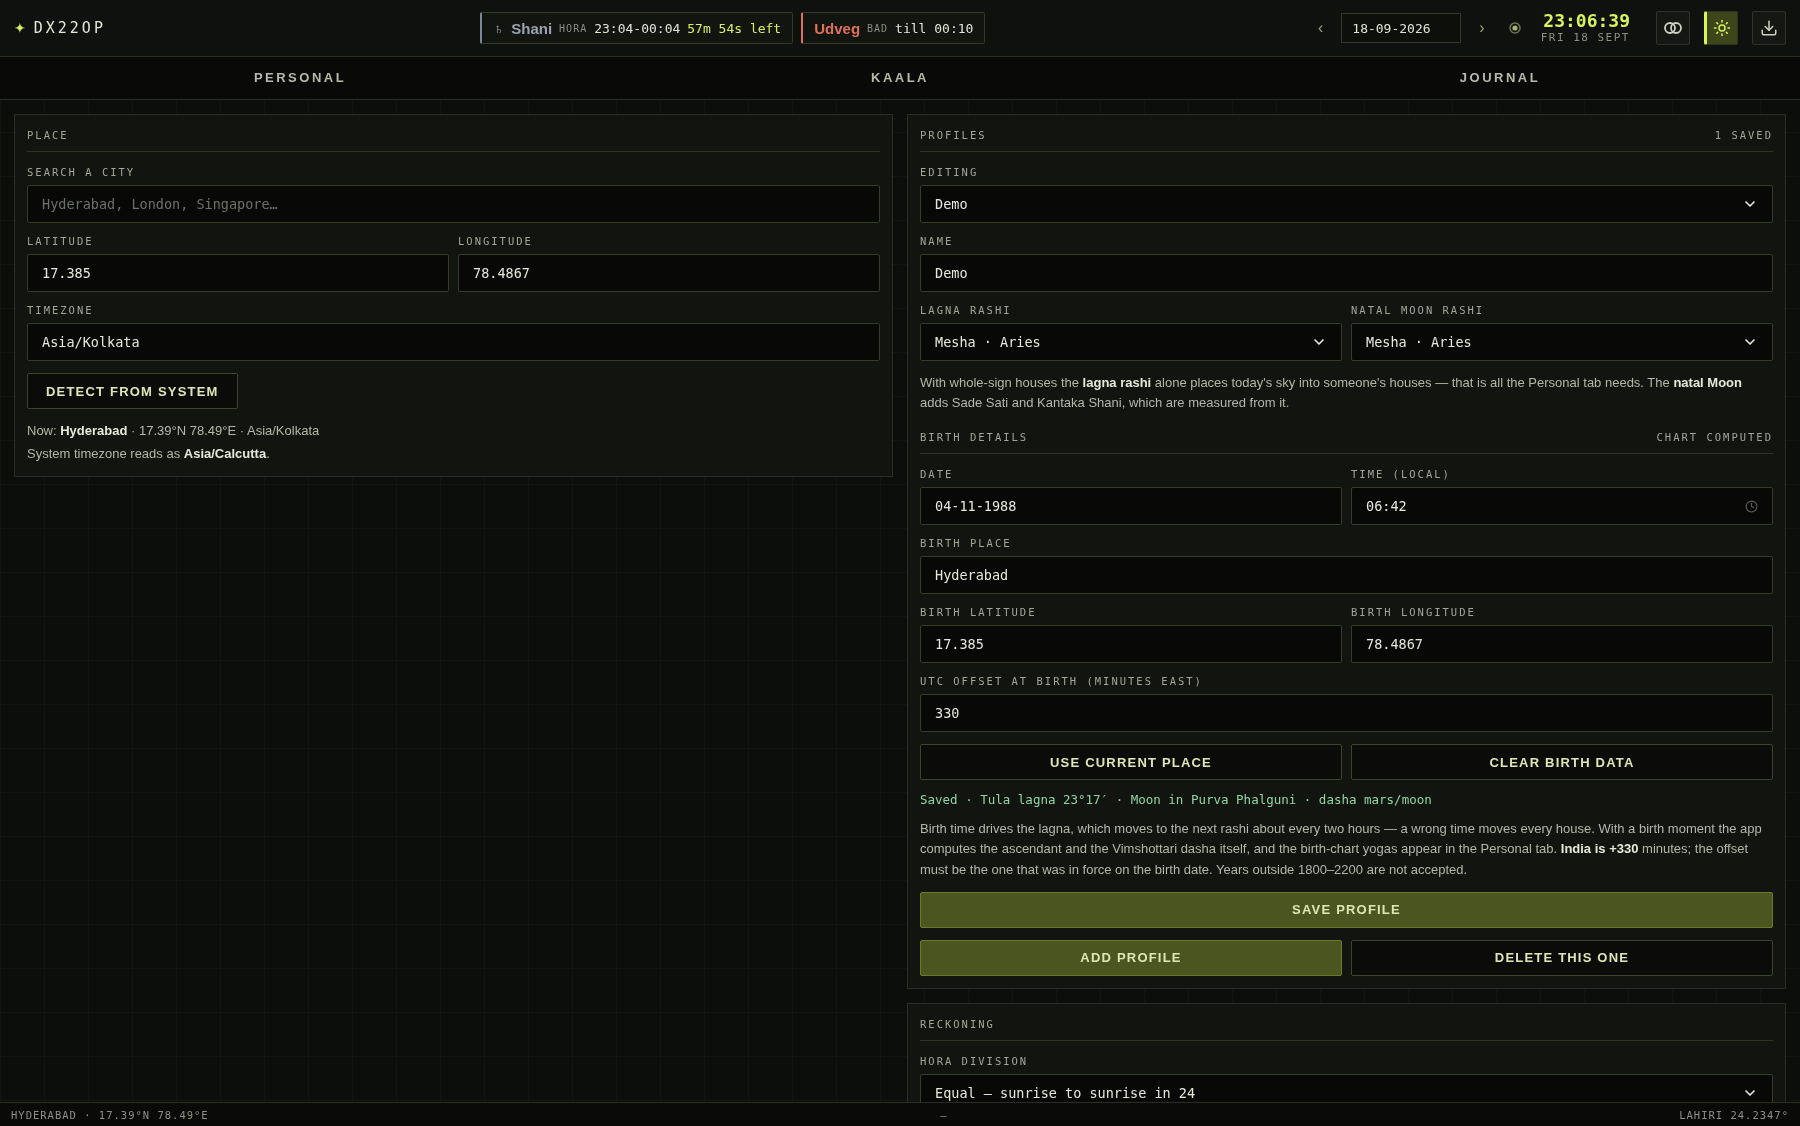  I want to click on date-field: 18-09-2026, so click(1401, 28).